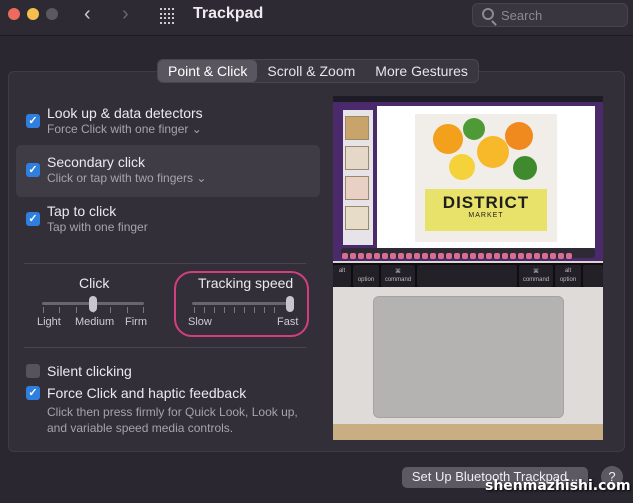 This screenshot has width=633, height=503. I want to click on preview-keyboard: alt option ⌘ command ⌘ command alt option, so click(468, 275).